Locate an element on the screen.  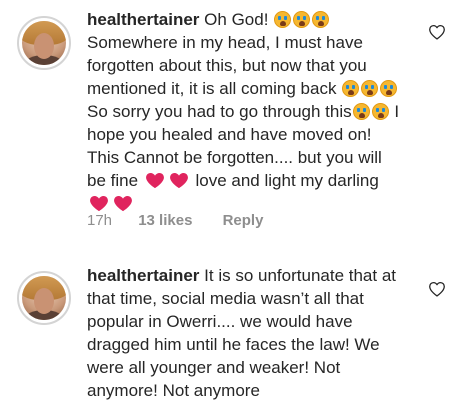
comment-text-segment: love and light my darling is located at coordinates (284, 180).